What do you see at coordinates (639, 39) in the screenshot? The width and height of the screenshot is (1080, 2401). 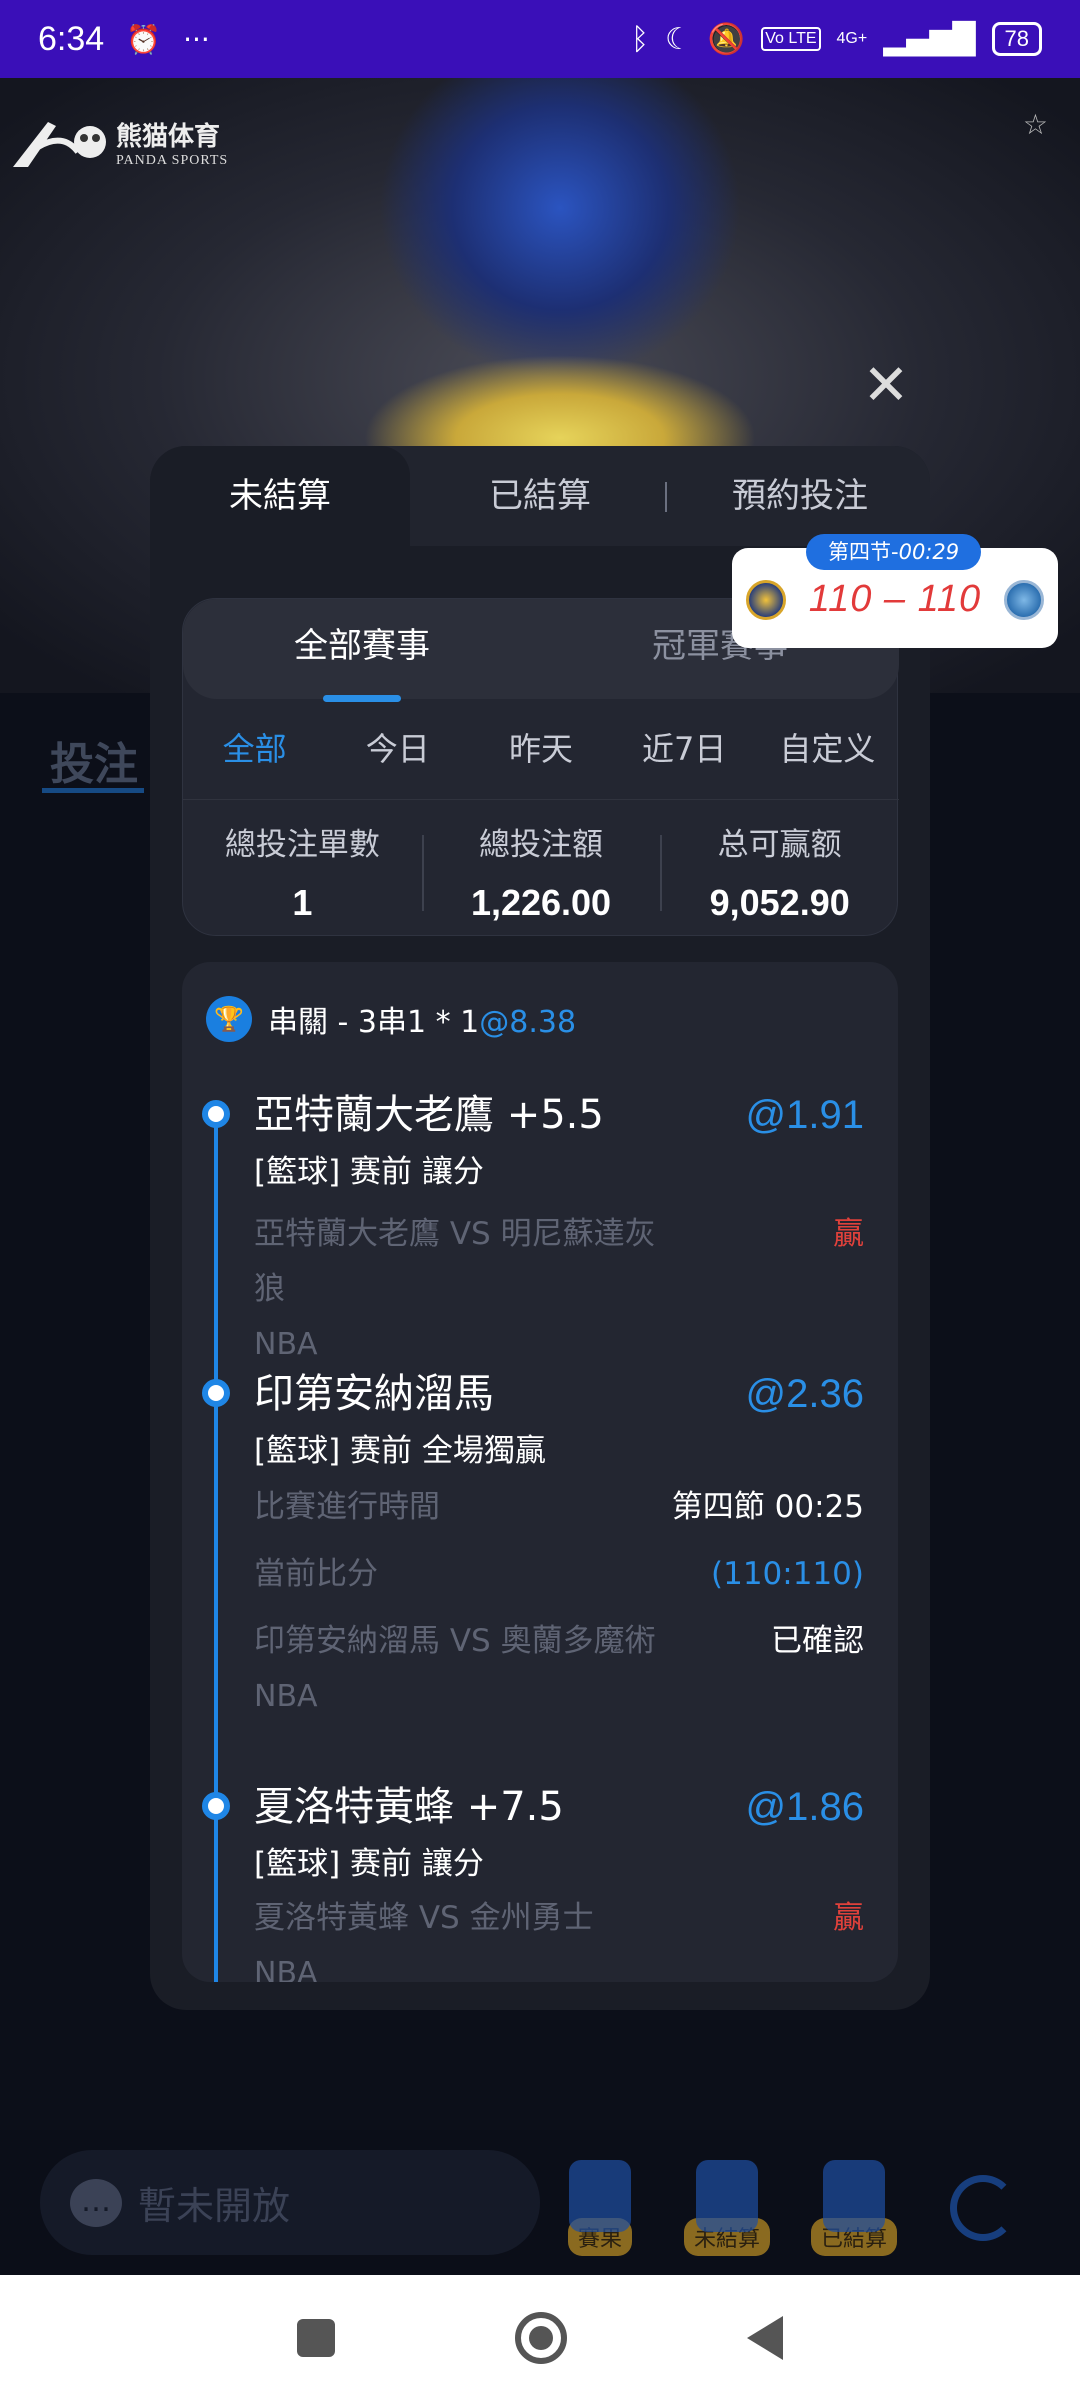 I see `bluetooth-icon: ᛒ` at bounding box center [639, 39].